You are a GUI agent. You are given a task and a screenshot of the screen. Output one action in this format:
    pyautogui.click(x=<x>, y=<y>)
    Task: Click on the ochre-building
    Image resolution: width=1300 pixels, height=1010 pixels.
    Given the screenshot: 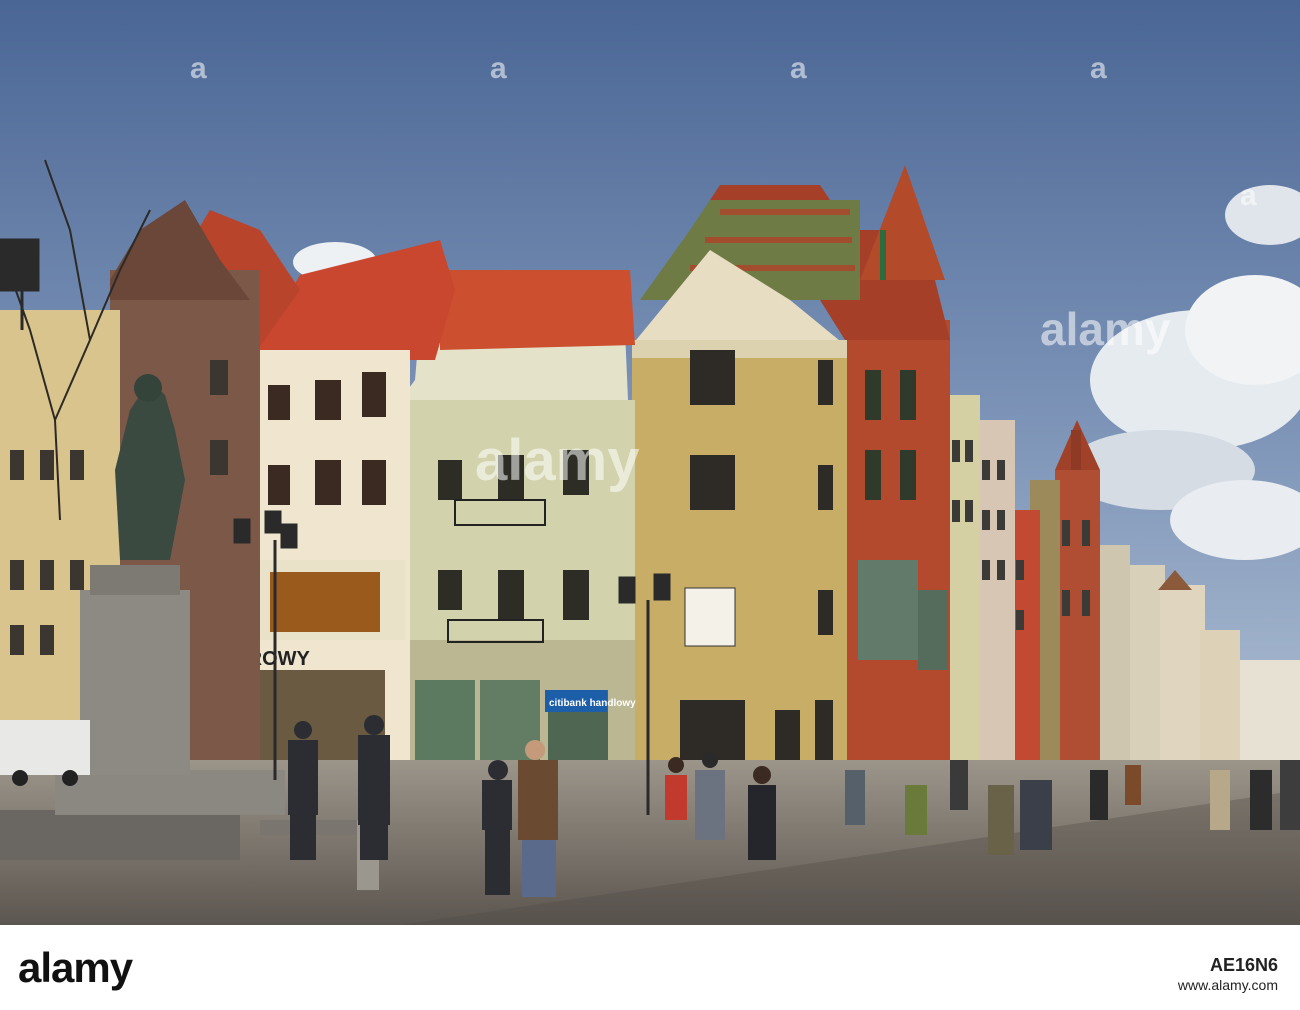 What is the action you would take?
    pyautogui.click(x=739, y=530)
    